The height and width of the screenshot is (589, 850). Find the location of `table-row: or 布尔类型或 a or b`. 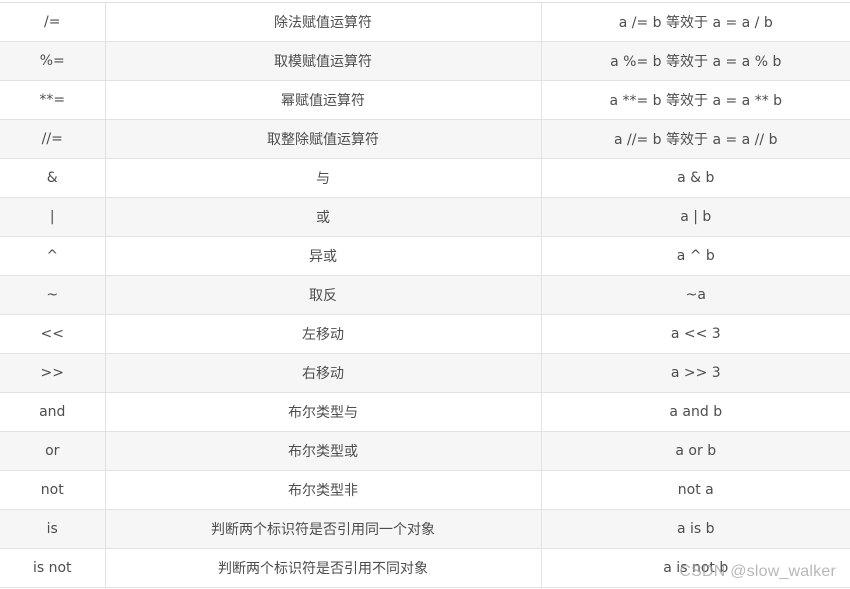

table-row: or 布尔类型或 a or b is located at coordinates (425, 451).